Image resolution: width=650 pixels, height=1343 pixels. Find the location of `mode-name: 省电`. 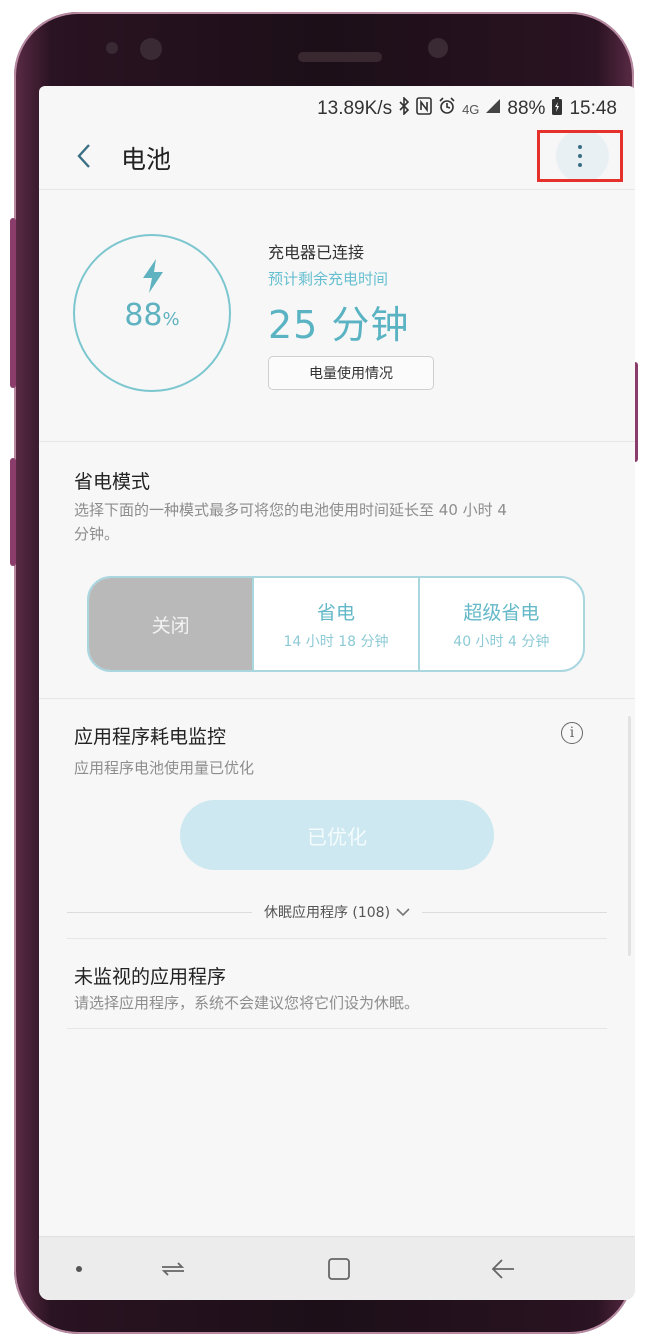

mode-name: 省电 is located at coordinates (335, 612).